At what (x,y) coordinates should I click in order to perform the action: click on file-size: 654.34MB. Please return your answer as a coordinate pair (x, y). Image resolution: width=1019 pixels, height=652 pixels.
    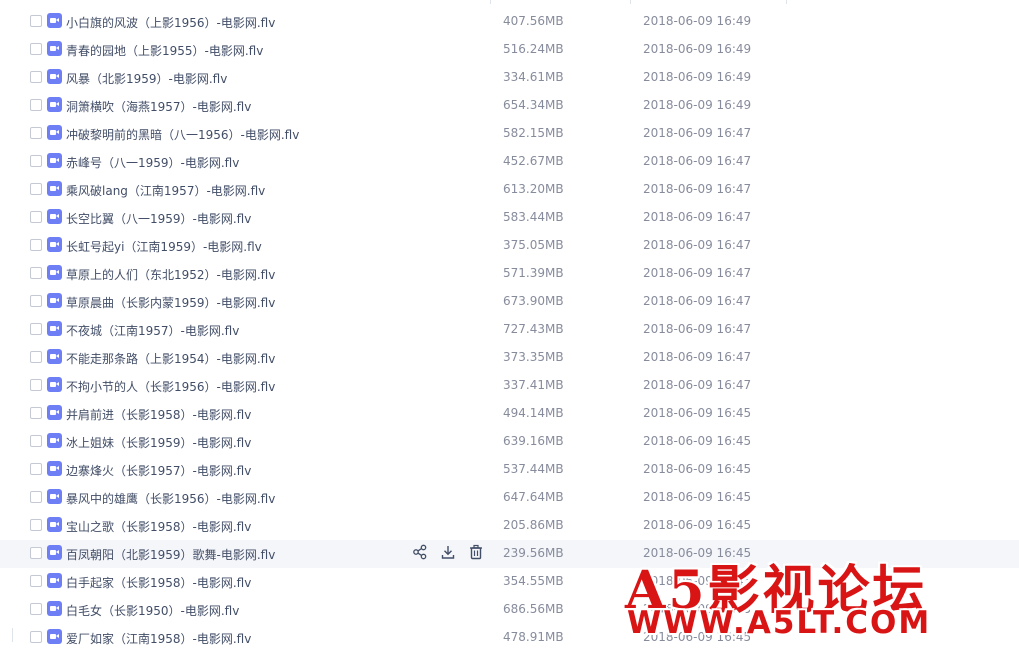
    Looking at the image, I should click on (533, 105).